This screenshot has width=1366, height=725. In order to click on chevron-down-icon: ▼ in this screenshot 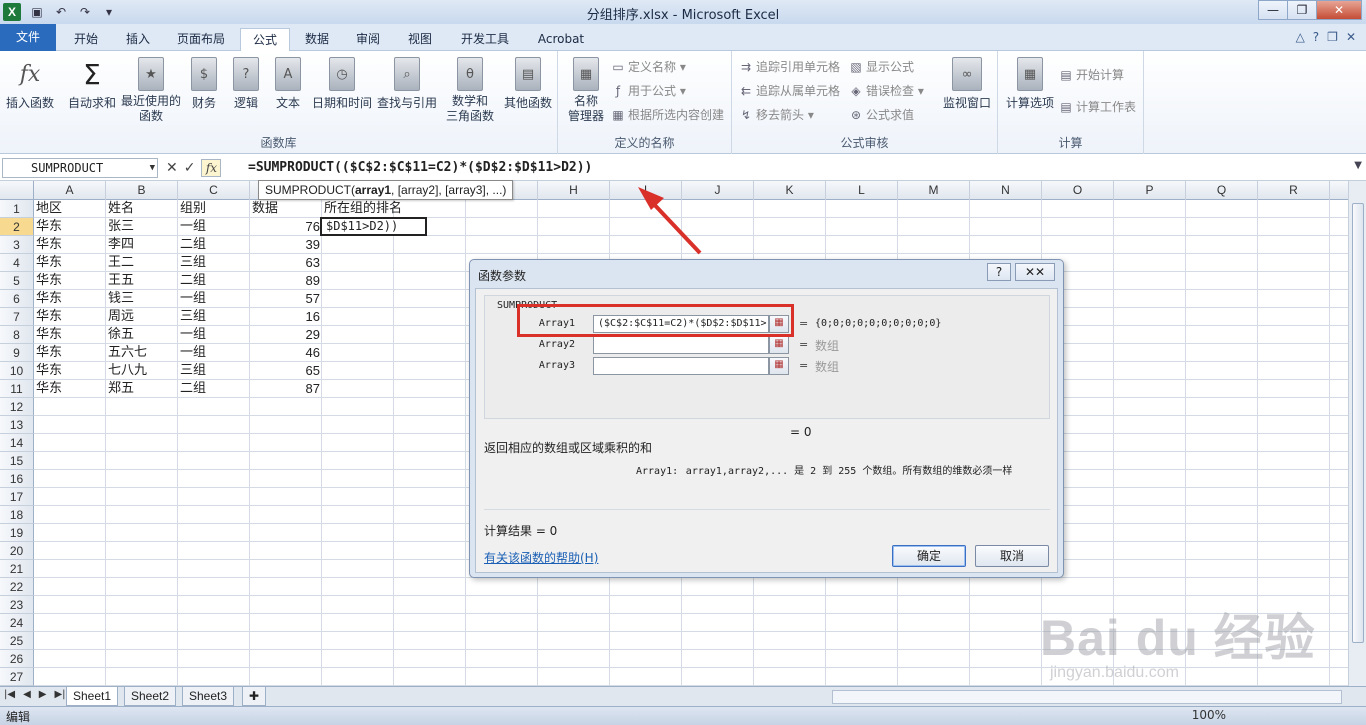, I will do `click(152, 168)`.